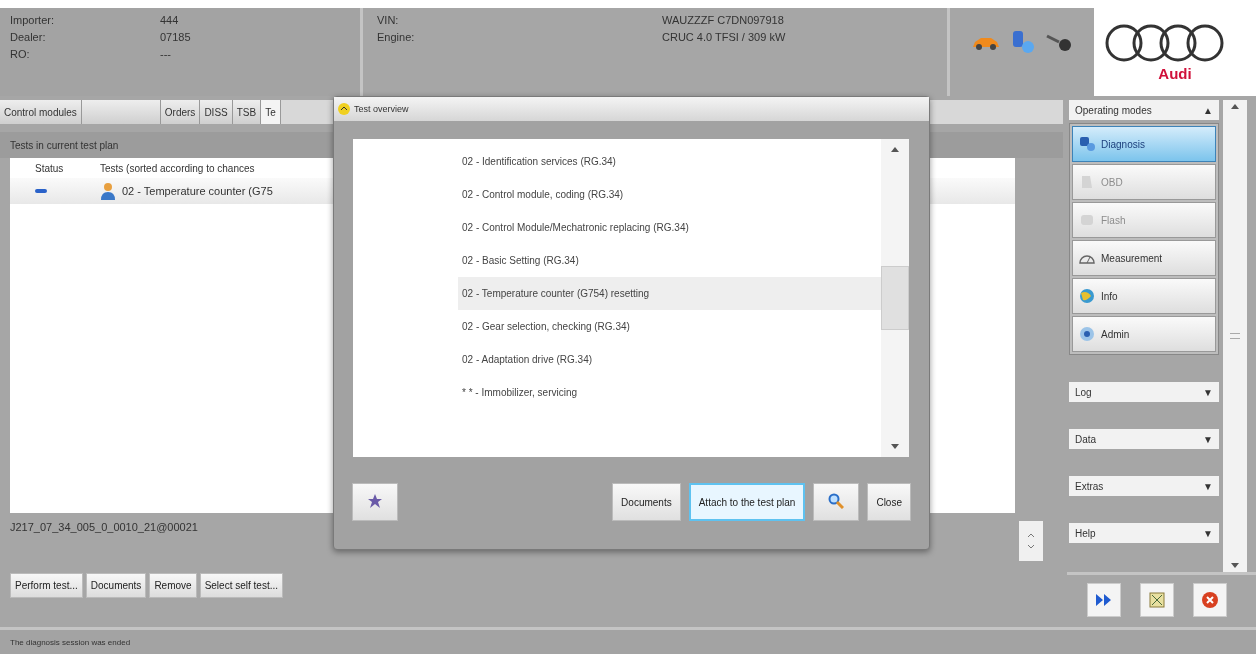 This screenshot has width=1256, height=654. What do you see at coordinates (1087, 182) in the screenshot?
I see `document-icon` at bounding box center [1087, 182].